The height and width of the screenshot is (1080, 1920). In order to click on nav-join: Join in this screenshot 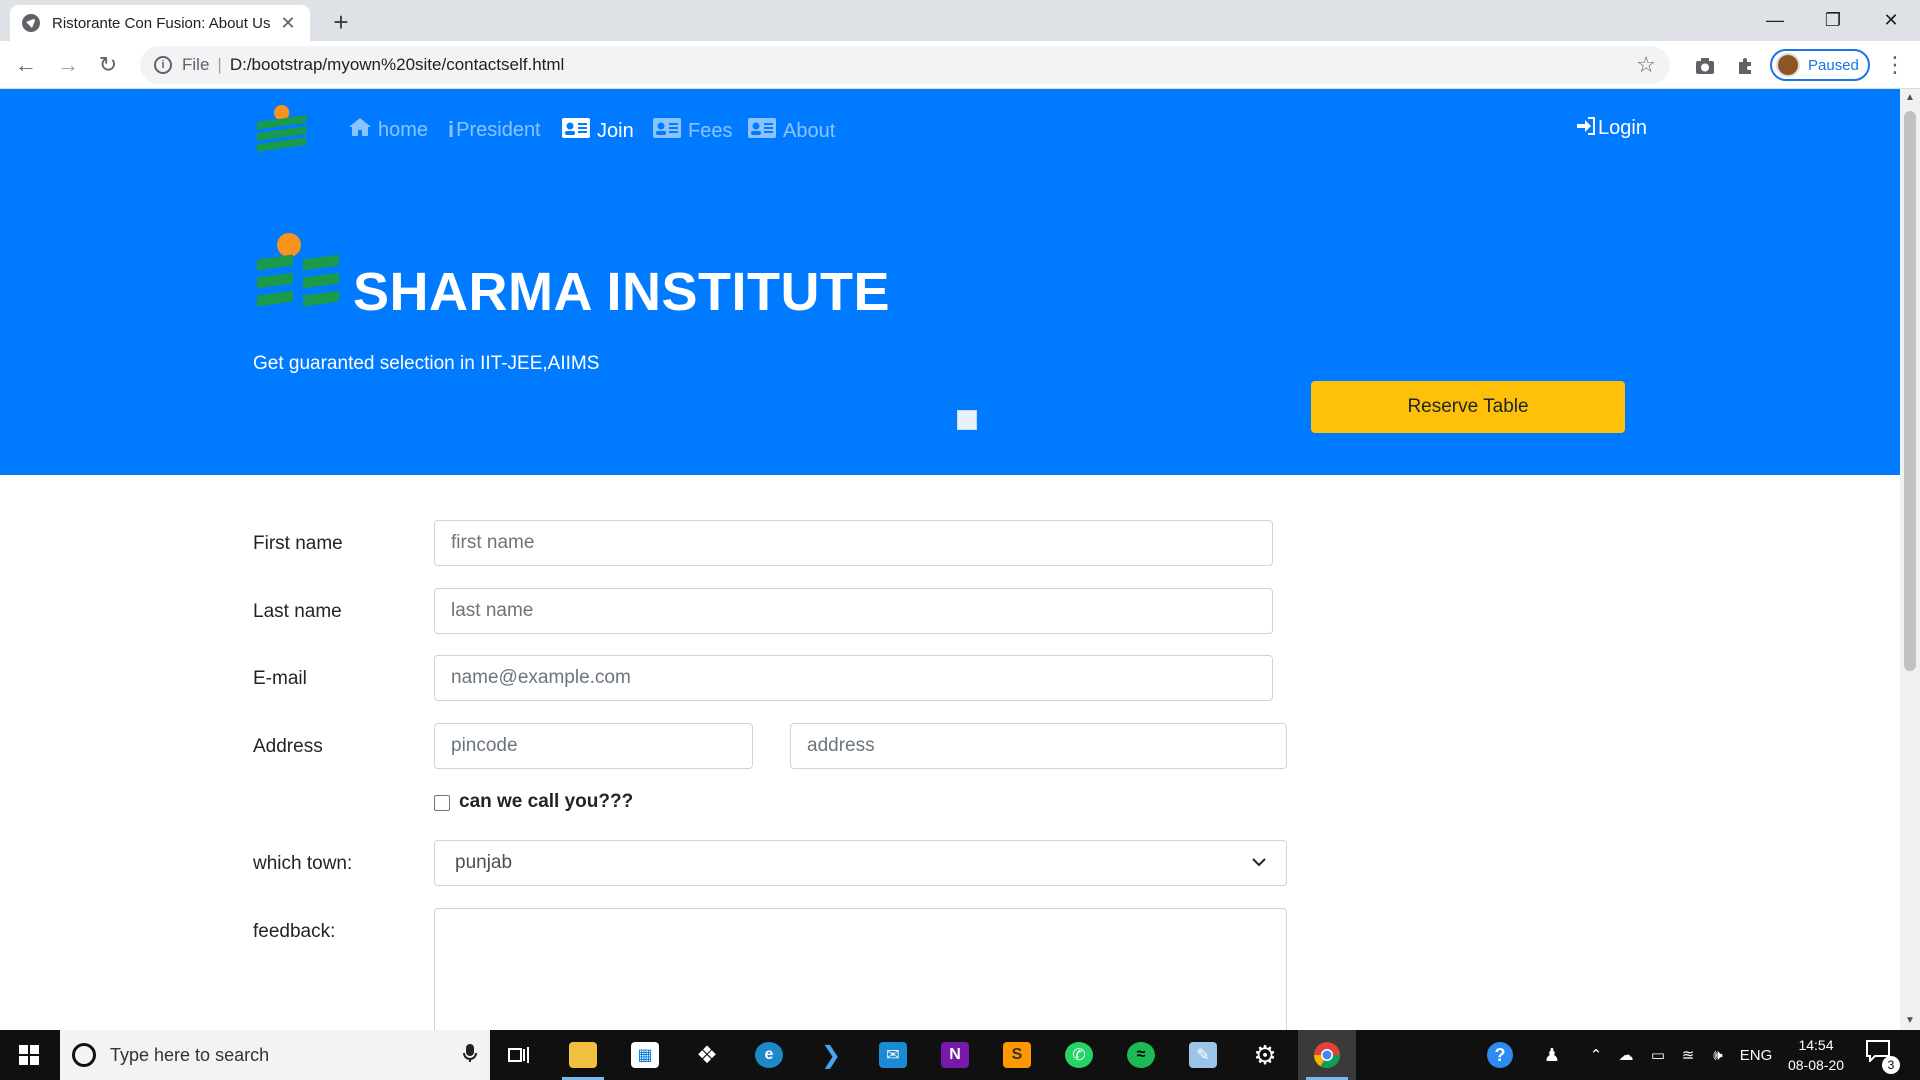, I will do `click(597, 131)`.